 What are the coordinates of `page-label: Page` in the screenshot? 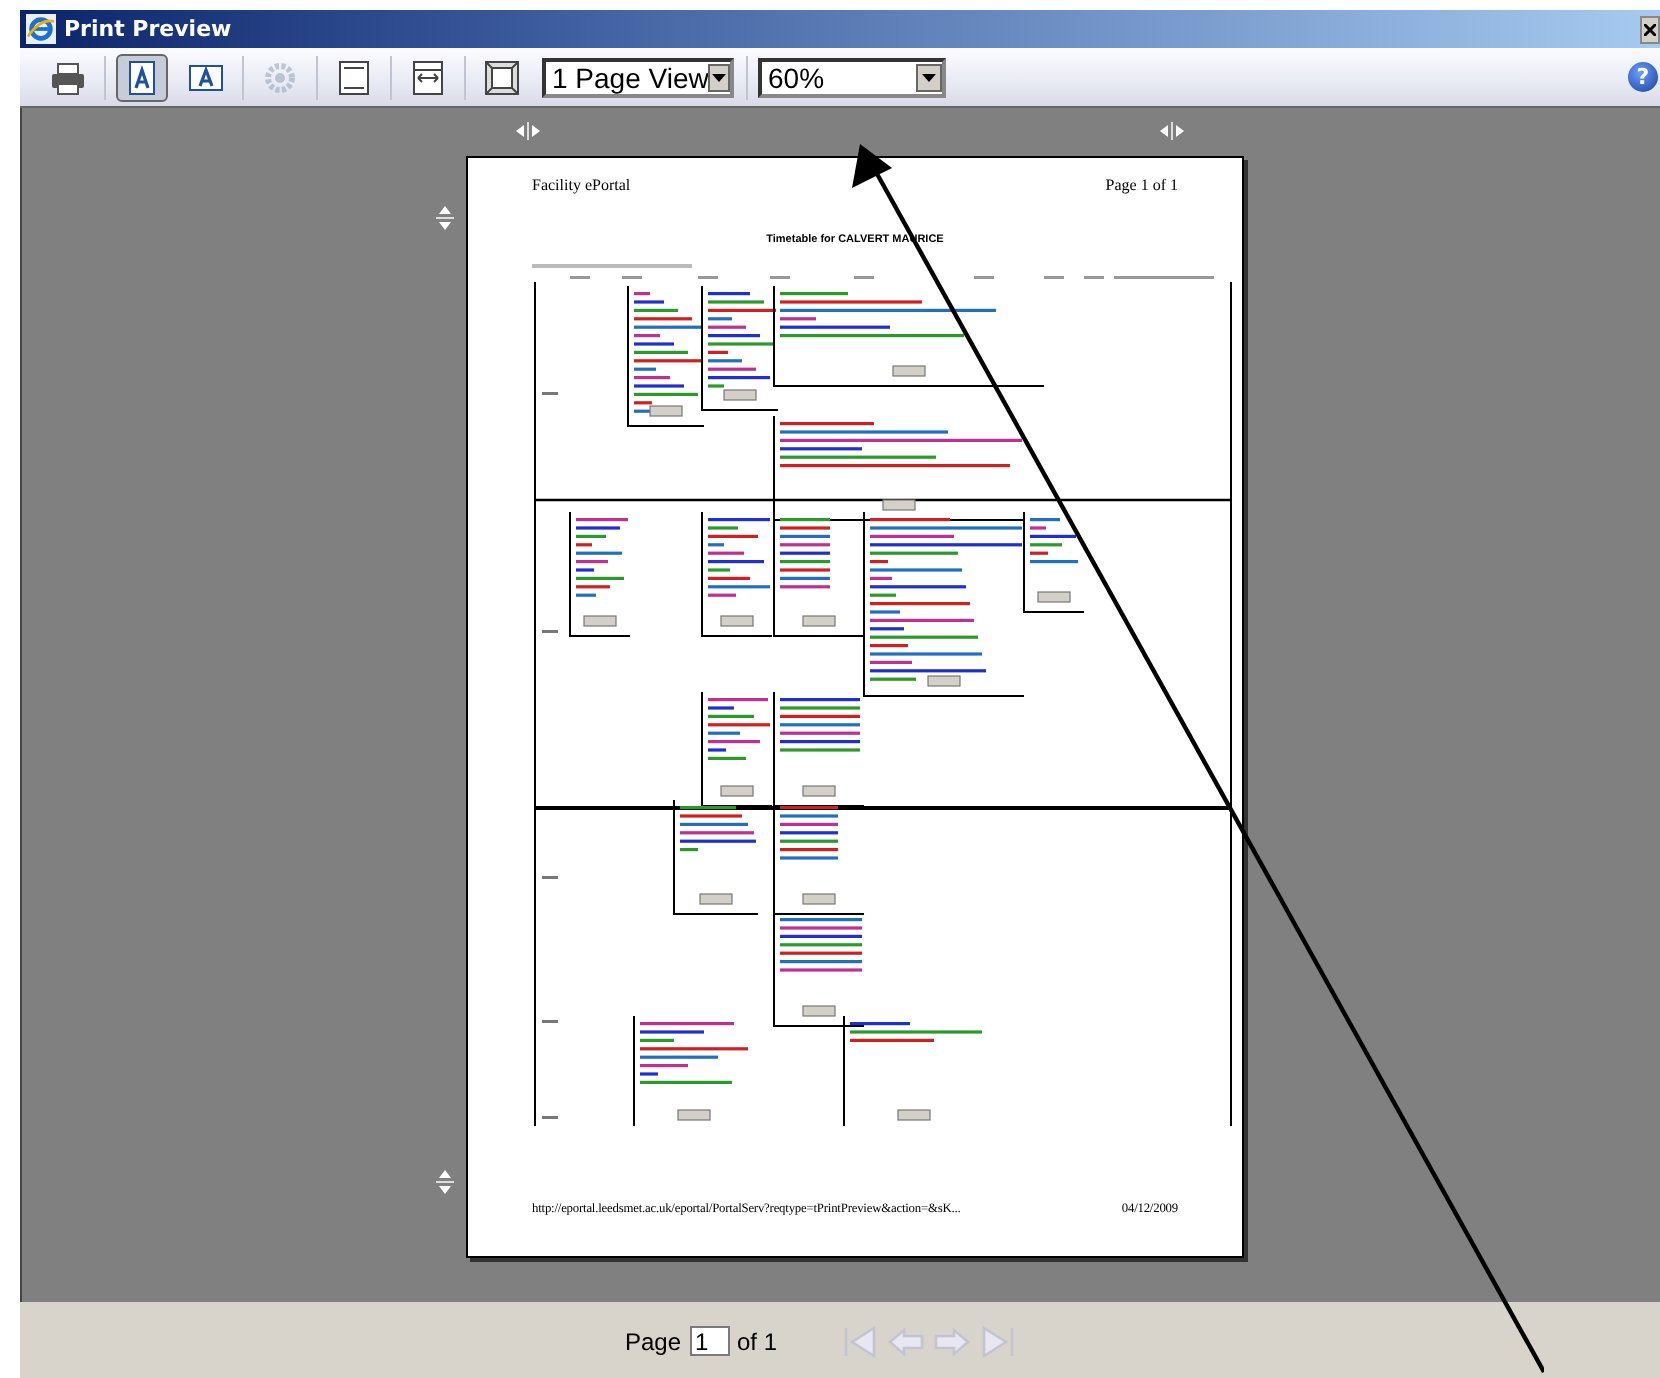 It's located at (652, 1341).